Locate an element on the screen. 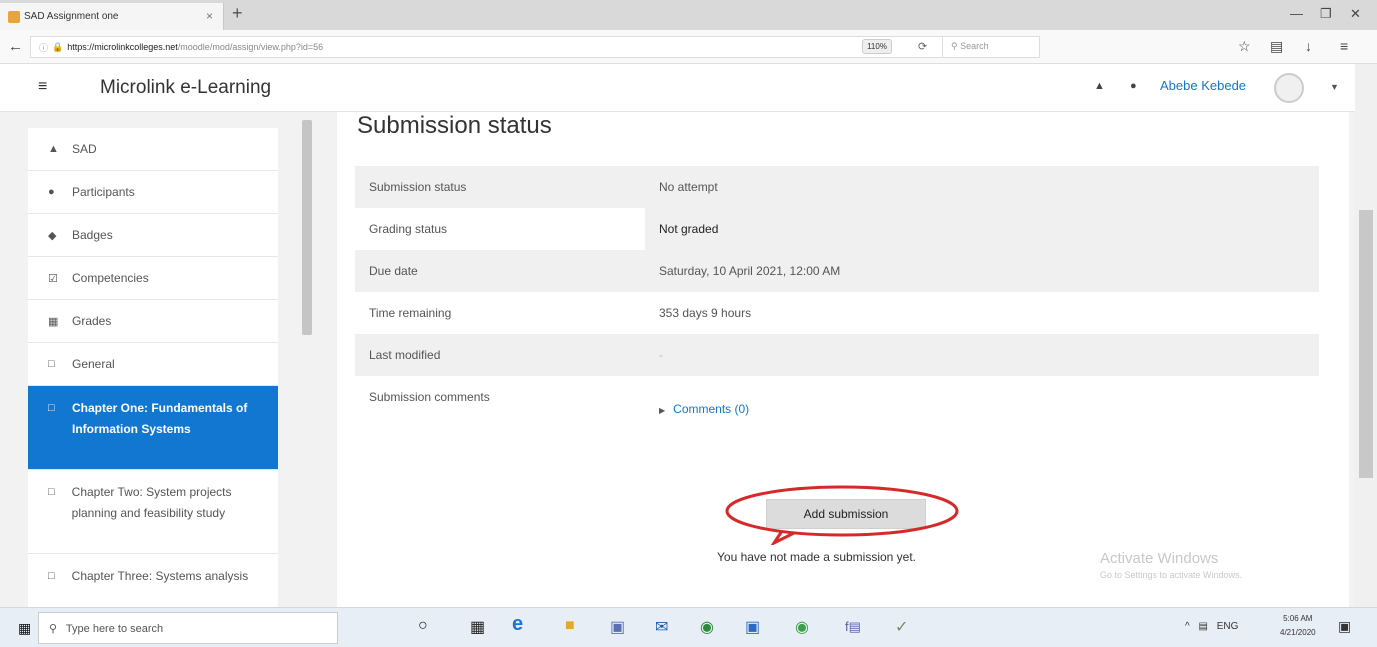 The height and width of the screenshot is (647, 1377). comments-cell: ▶ Comments (0) is located at coordinates (982, 410).